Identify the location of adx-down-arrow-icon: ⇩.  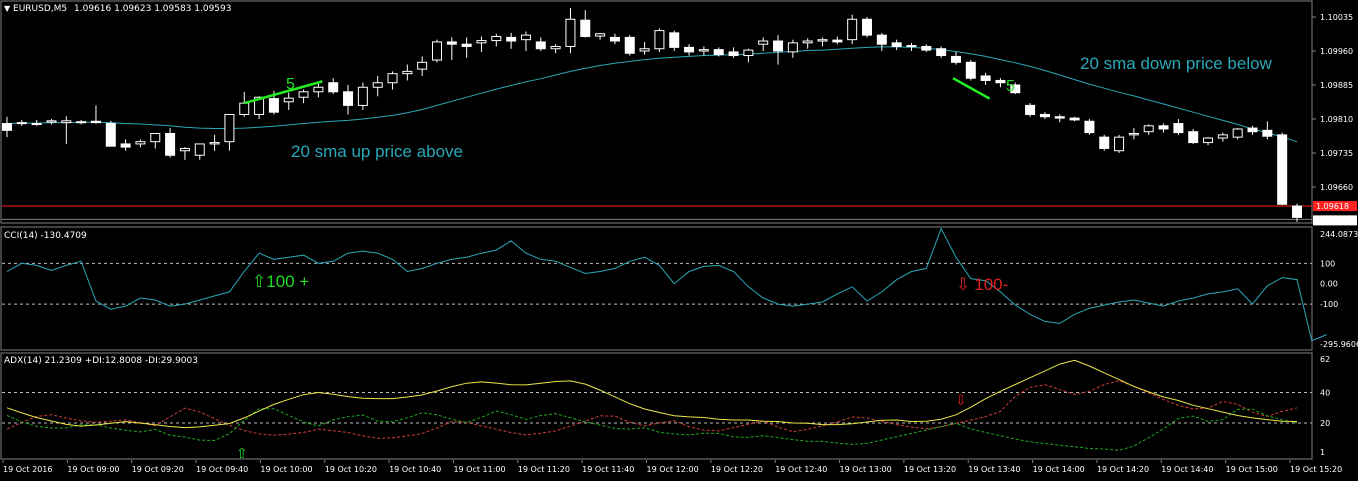
(961, 401).